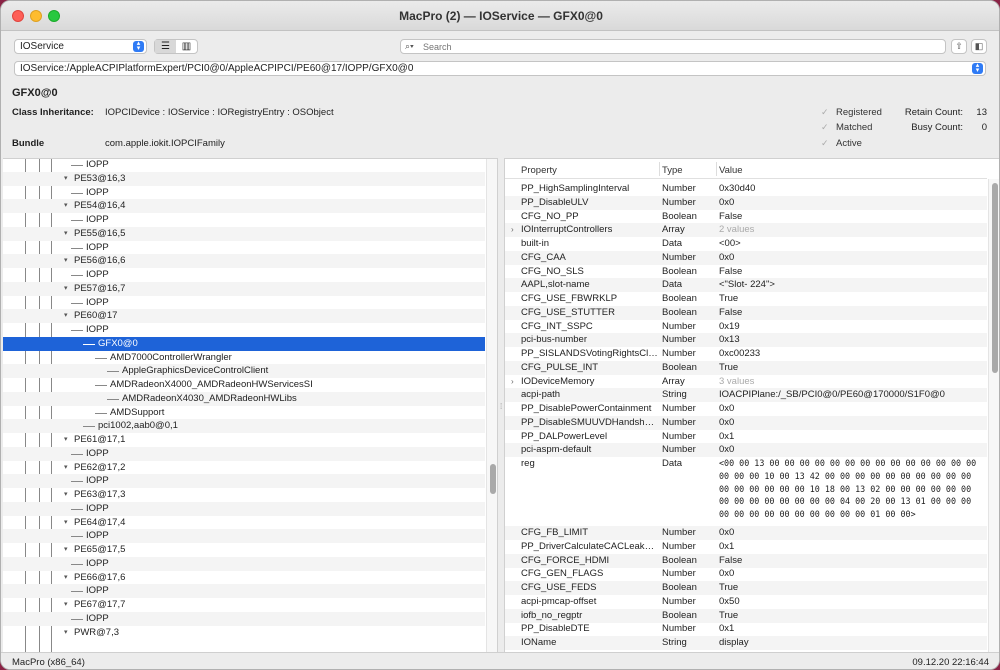 Image resolution: width=1000 pixels, height=670 pixels. I want to click on properties-scrollbar, so click(993, 415).